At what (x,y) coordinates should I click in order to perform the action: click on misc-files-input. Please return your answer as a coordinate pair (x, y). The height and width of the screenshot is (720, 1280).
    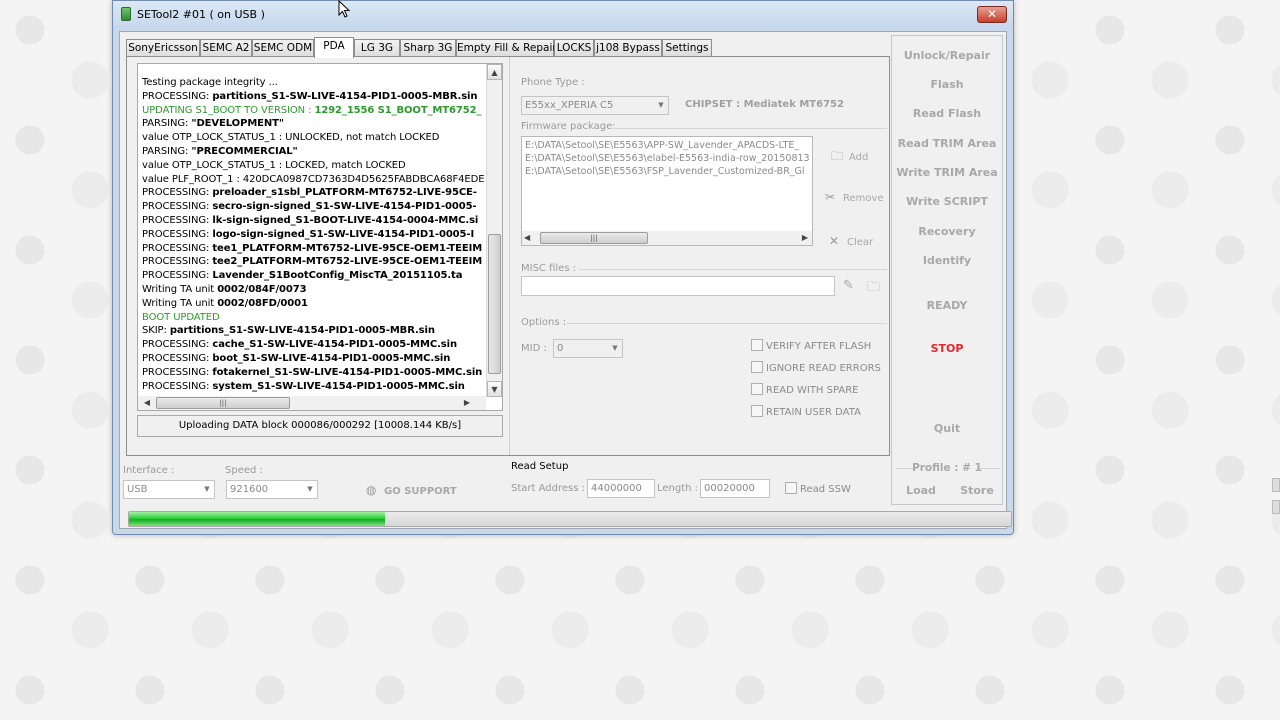
    Looking at the image, I should click on (678, 286).